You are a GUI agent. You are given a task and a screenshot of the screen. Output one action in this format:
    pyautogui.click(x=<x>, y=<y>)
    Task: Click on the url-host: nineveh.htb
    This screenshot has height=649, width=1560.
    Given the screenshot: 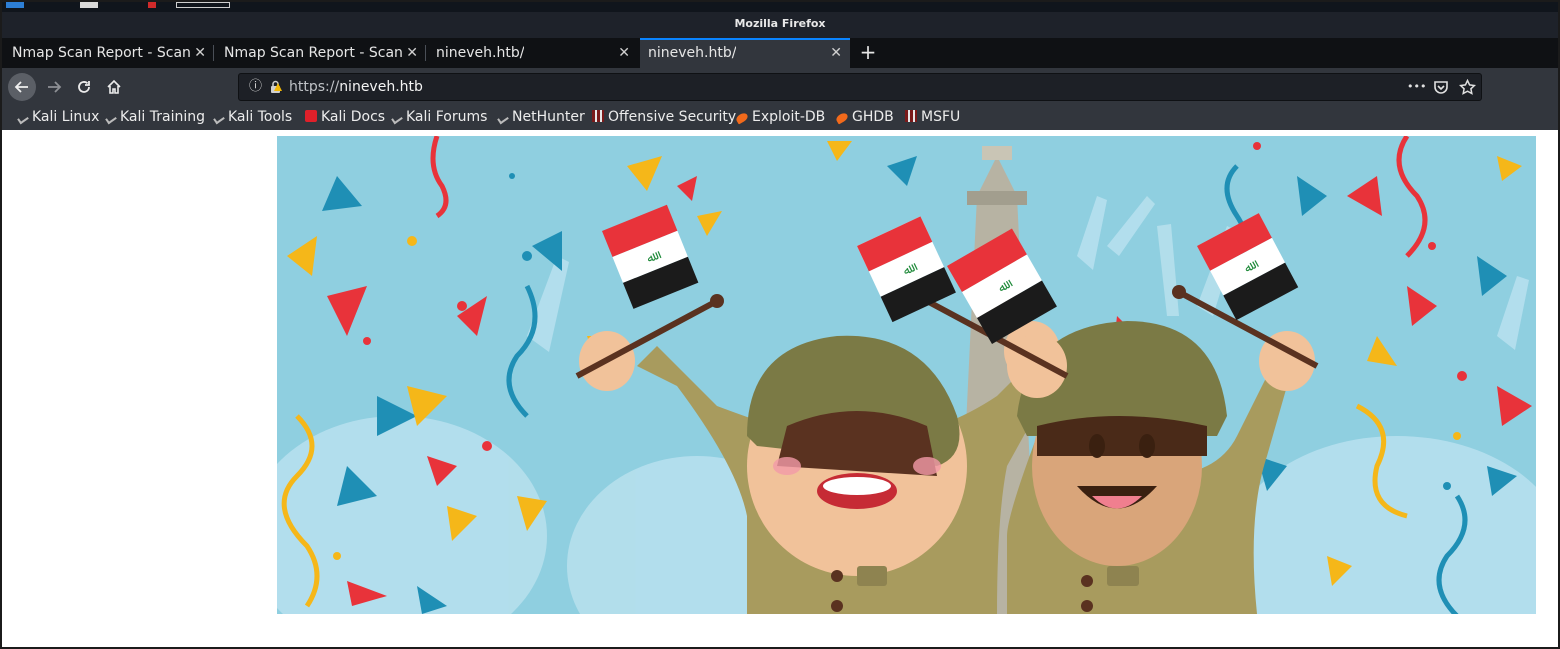 What is the action you would take?
    pyautogui.click(x=381, y=87)
    